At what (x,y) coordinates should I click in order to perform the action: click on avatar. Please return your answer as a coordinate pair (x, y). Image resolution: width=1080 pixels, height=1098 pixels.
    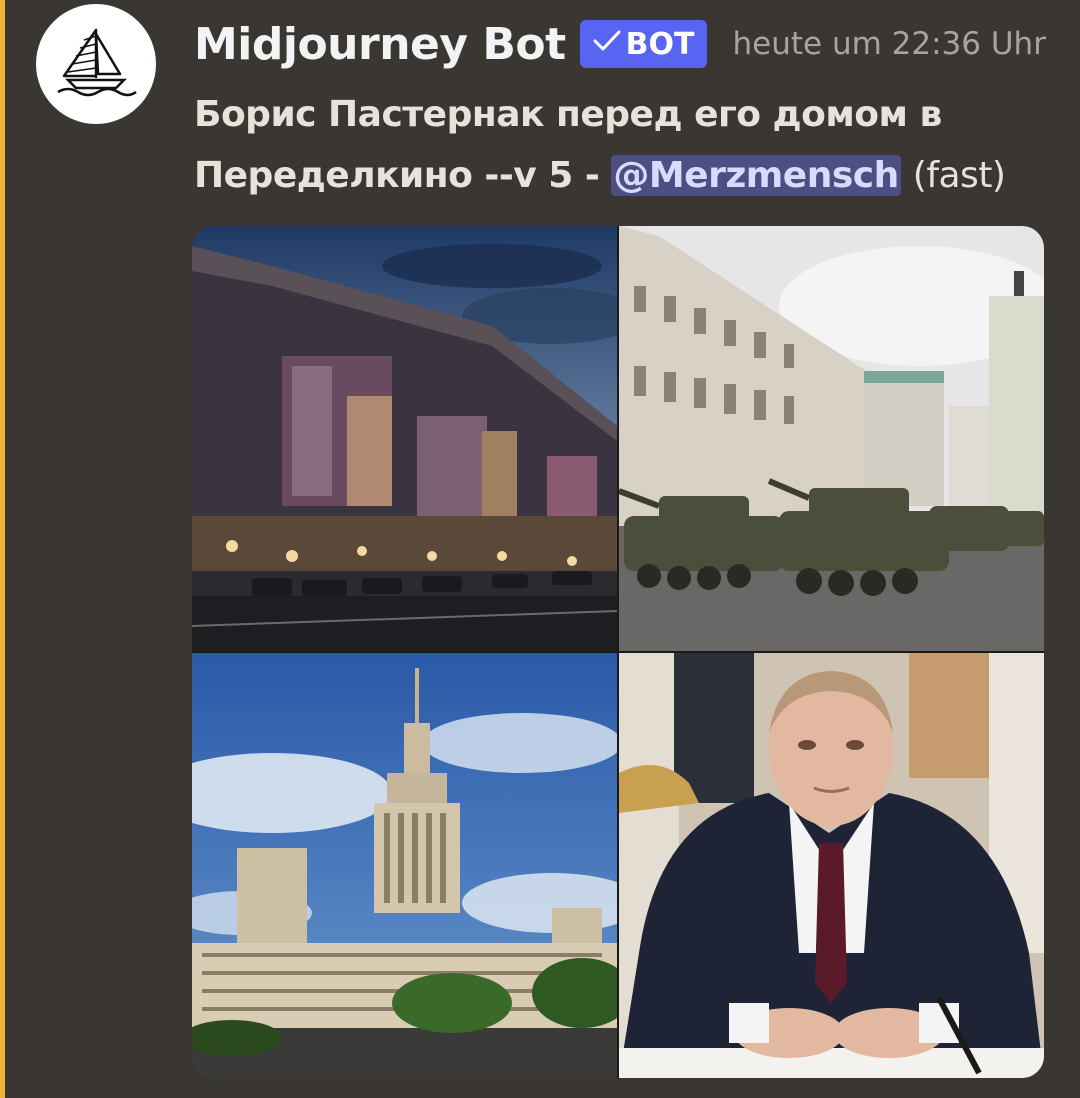
    Looking at the image, I should click on (96, 64).